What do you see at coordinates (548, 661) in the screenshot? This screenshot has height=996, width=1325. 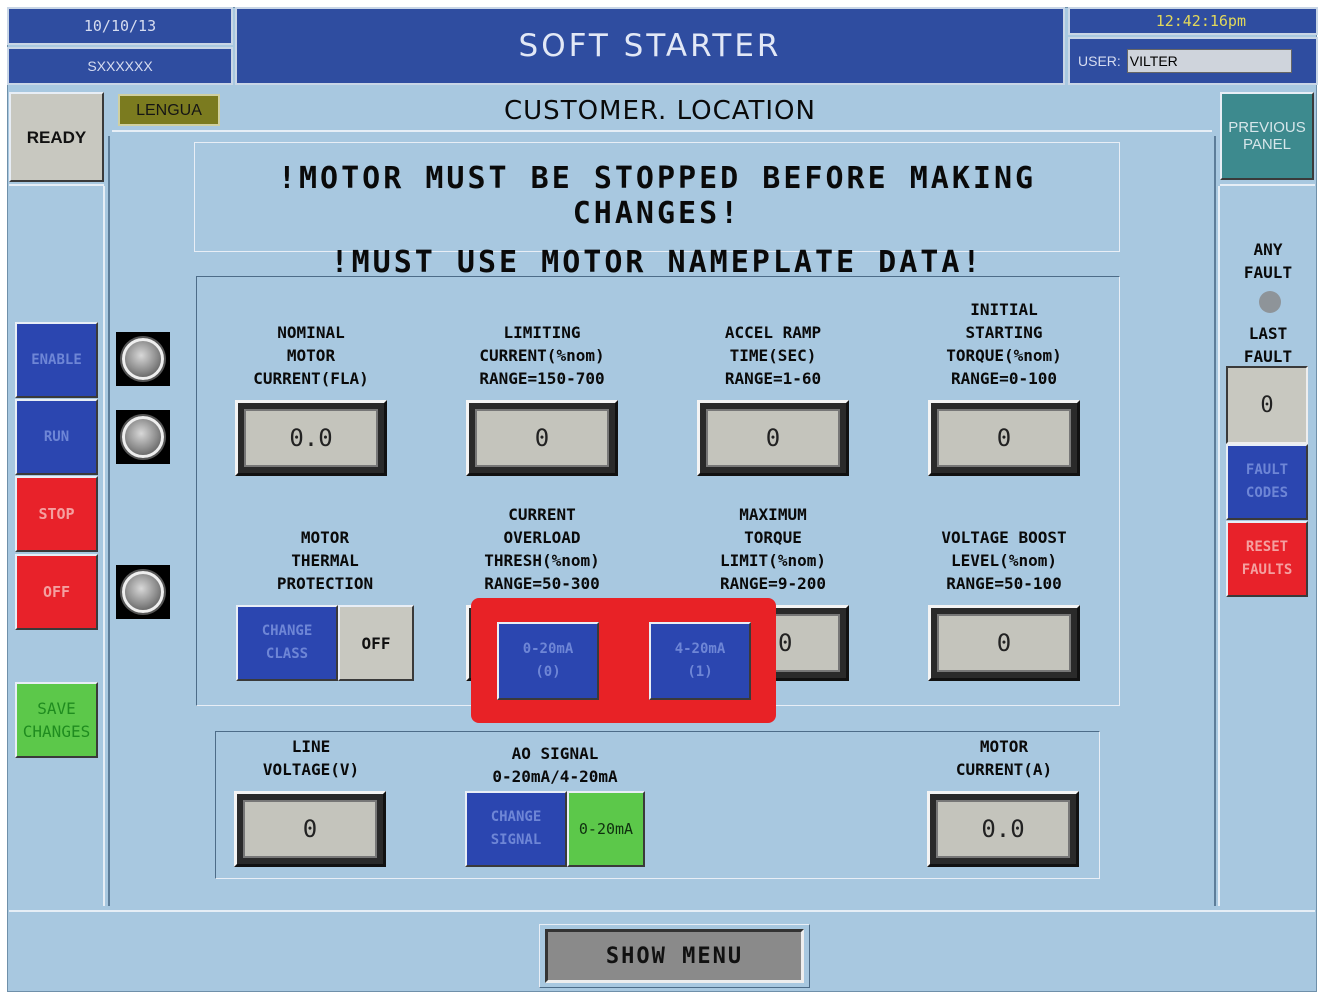 I see `option-0-20ma-button: 0-20mA (0)` at bounding box center [548, 661].